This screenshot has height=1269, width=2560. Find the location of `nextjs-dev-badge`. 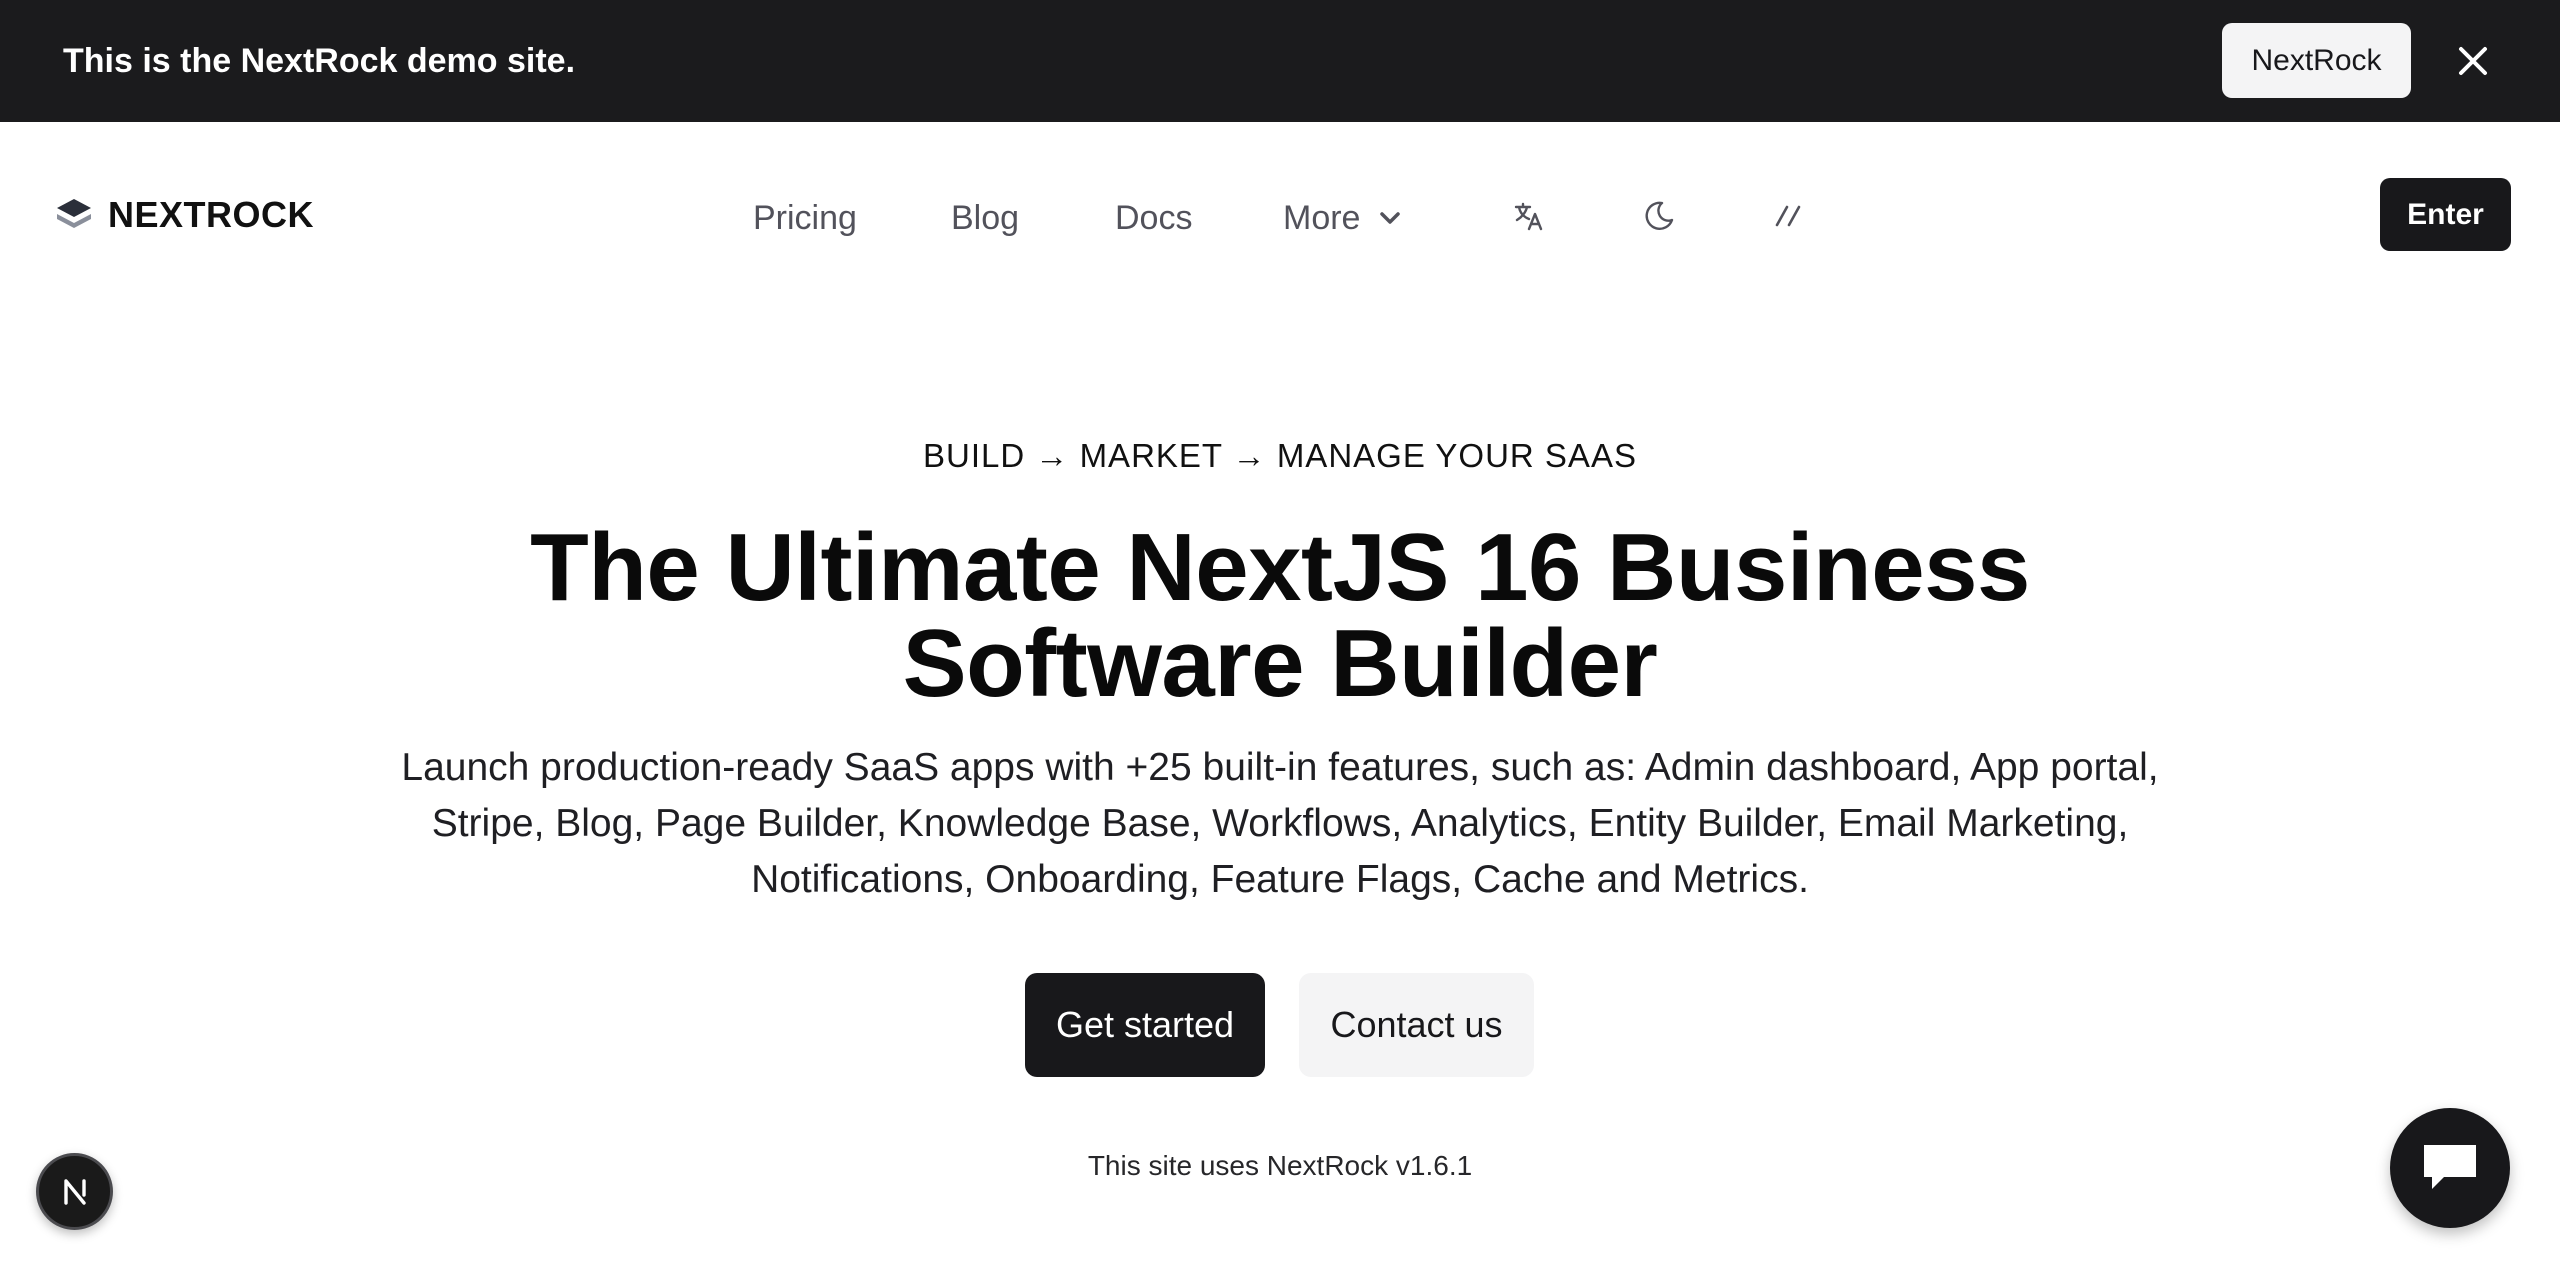

nextjs-dev-badge is located at coordinates (74, 1191).